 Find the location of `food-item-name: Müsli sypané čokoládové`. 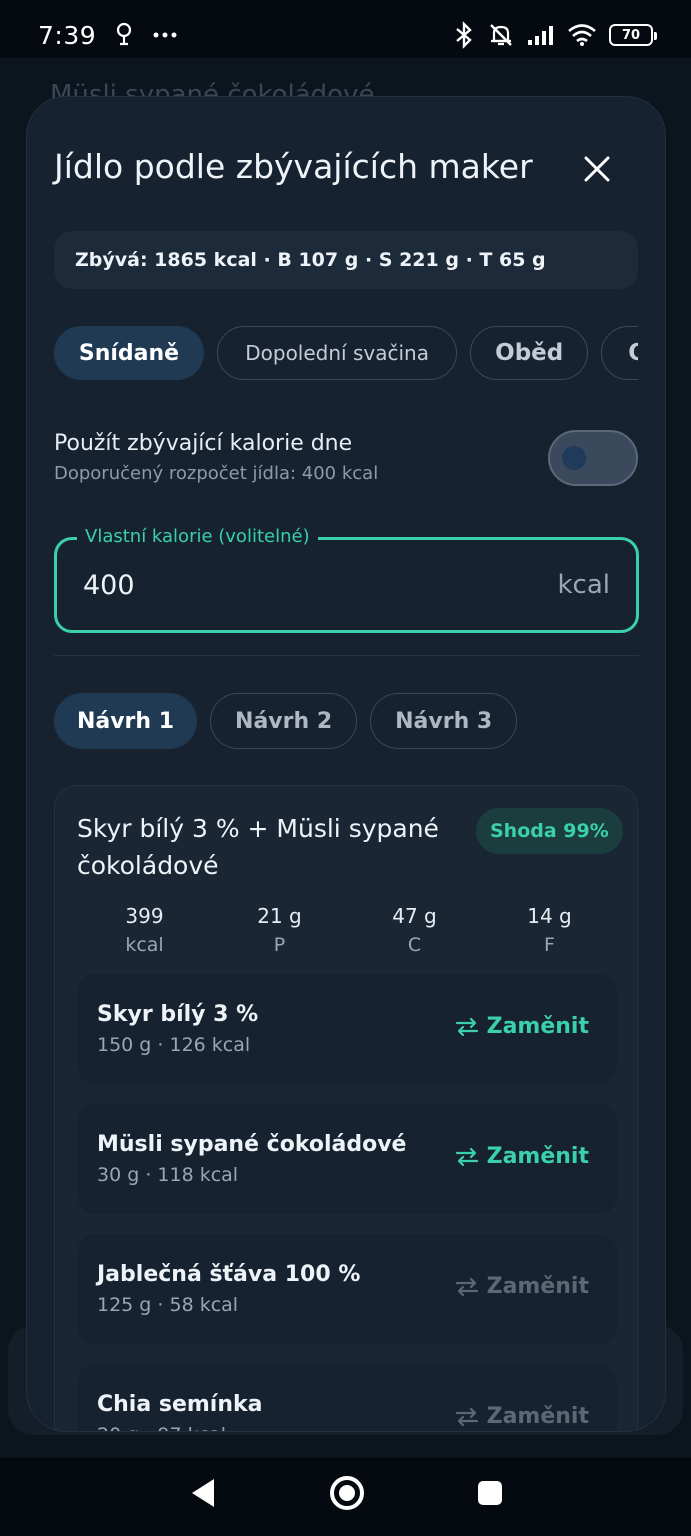

food-item-name: Müsli sypané čokoládové is located at coordinates (252, 1144).